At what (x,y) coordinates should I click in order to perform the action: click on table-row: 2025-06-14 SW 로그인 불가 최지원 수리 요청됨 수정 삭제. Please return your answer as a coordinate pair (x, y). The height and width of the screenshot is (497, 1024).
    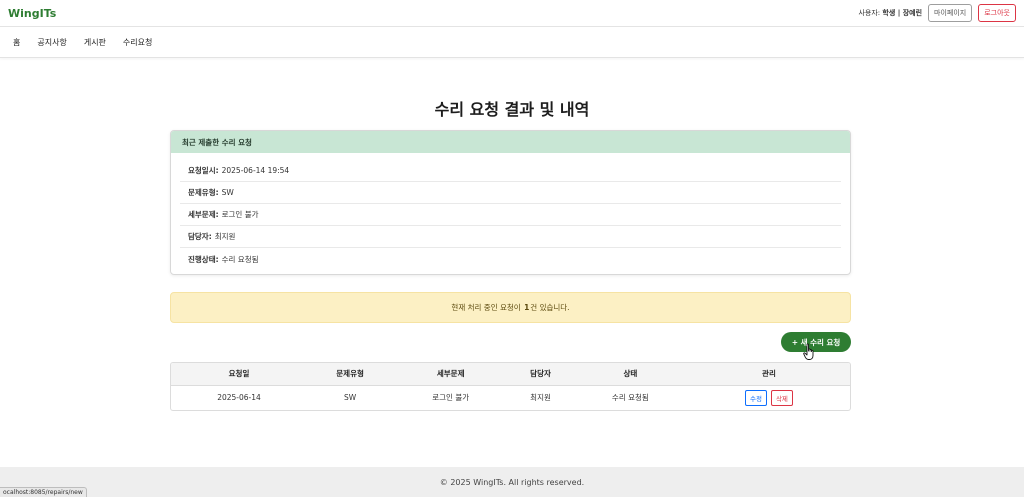
    Looking at the image, I should click on (510, 397).